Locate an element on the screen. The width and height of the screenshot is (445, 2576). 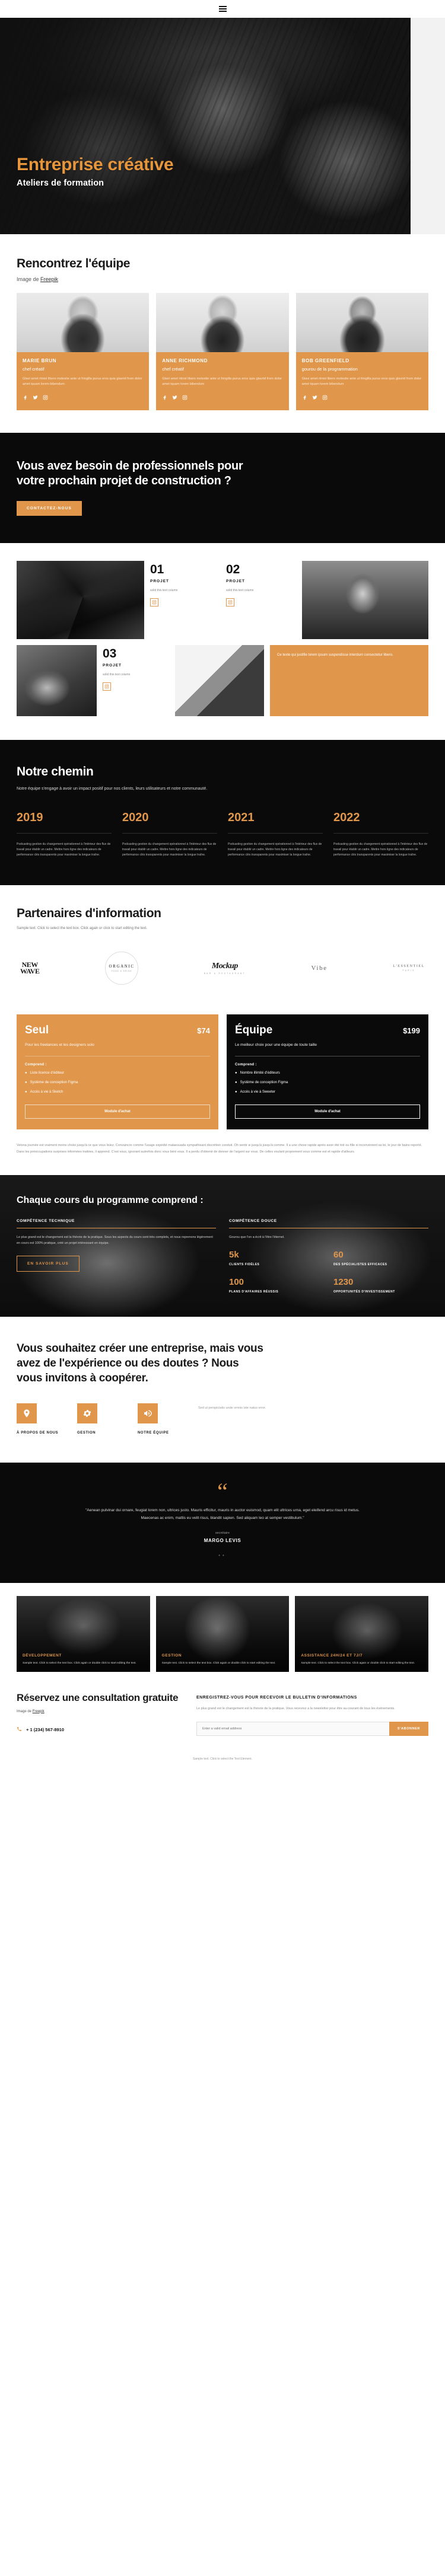
gear-icon is located at coordinates (87, 1413).